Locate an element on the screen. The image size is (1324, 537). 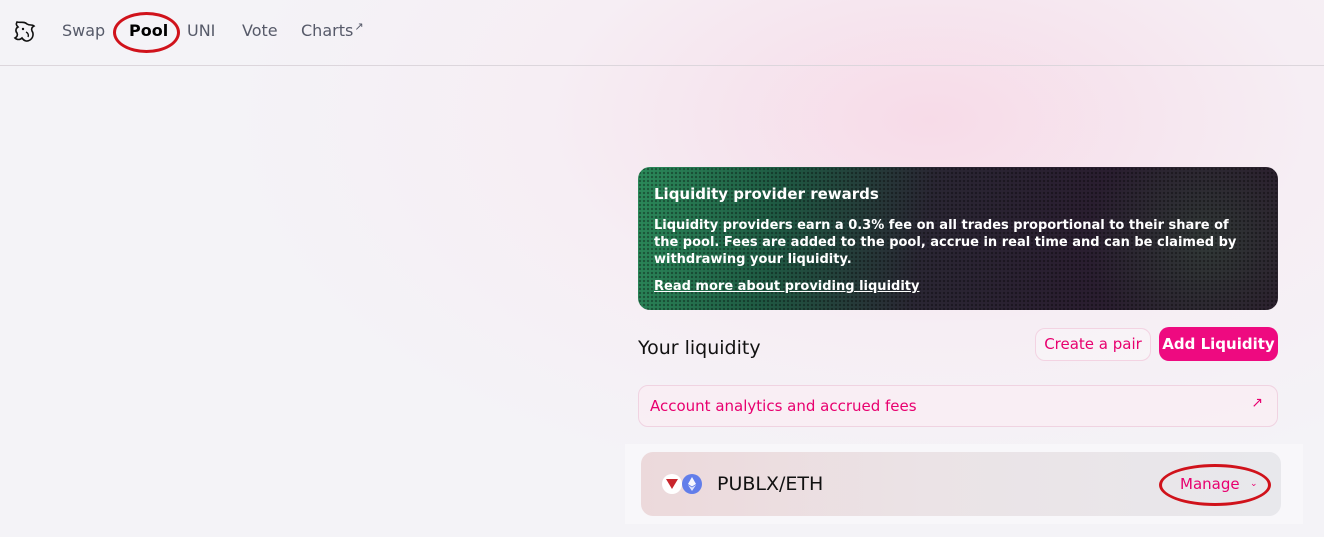
nav-swap: Swap is located at coordinates (83, 30).